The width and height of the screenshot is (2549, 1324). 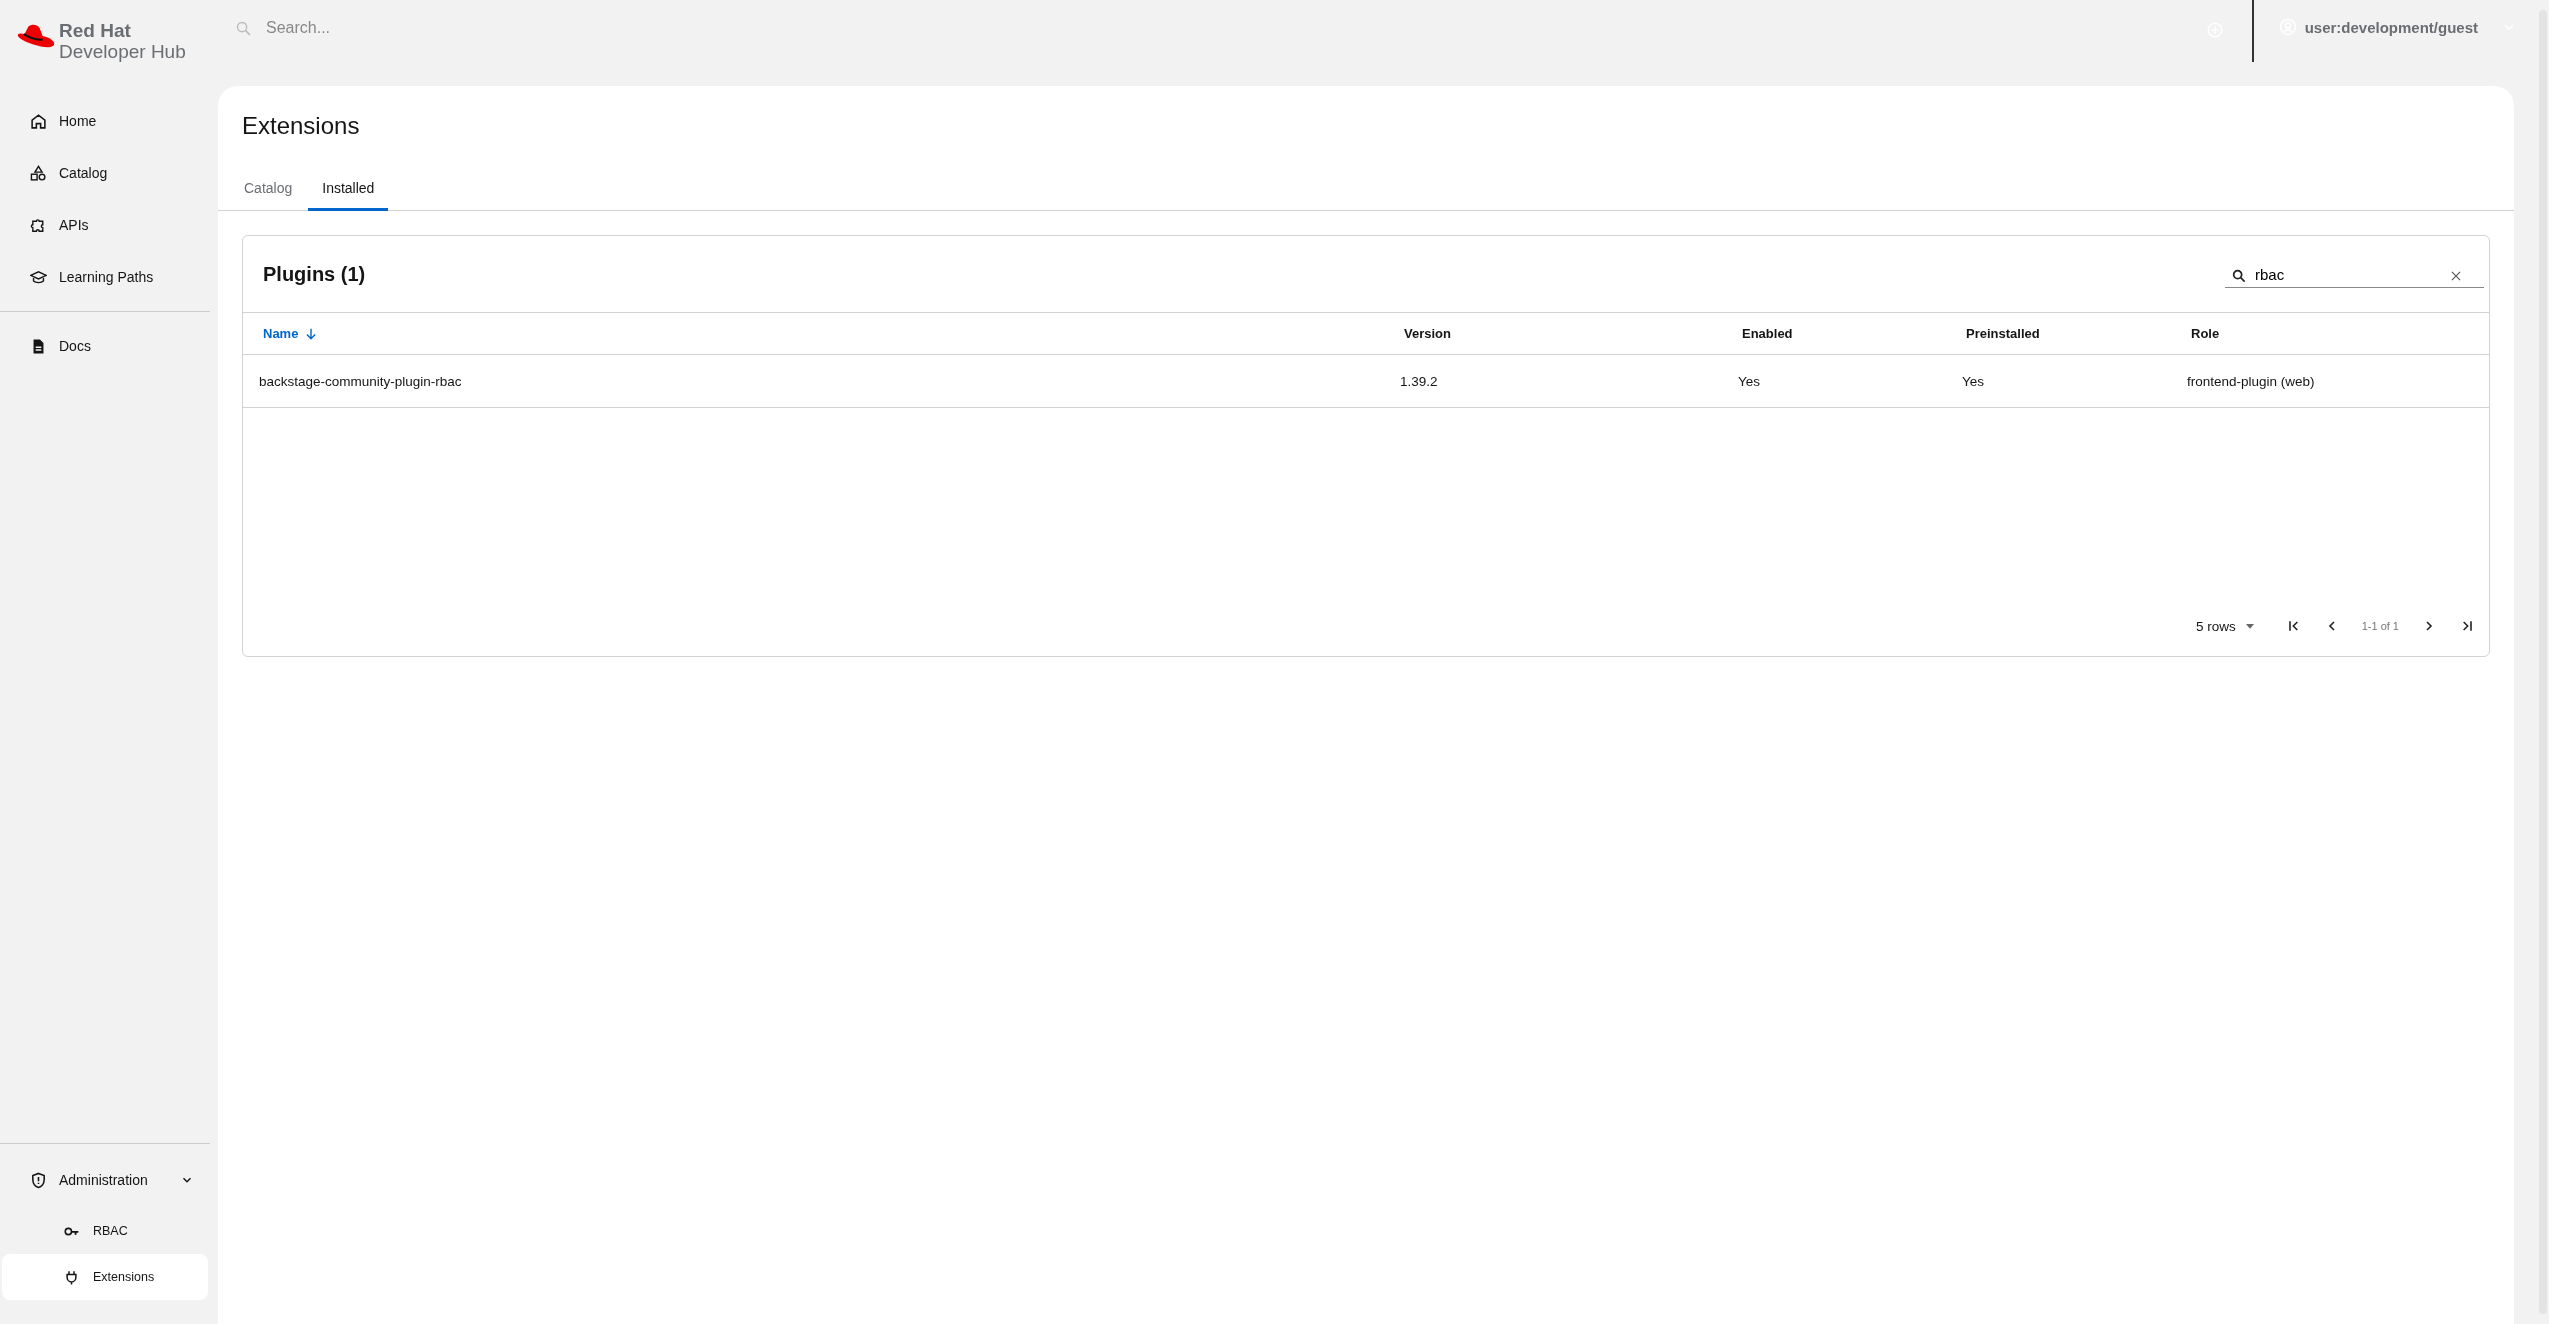 What do you see at coordinates (301, 126) in the screenshot?
I see `page-title: Extensions` at bounding box center [301, 126].